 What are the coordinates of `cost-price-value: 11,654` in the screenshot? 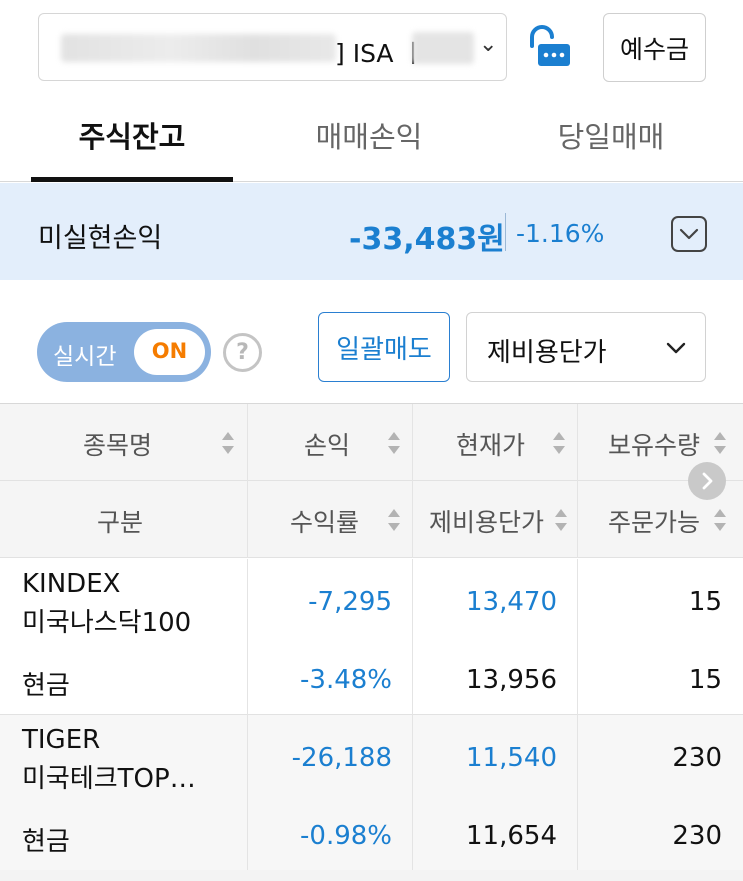 It's located at (511, 836).